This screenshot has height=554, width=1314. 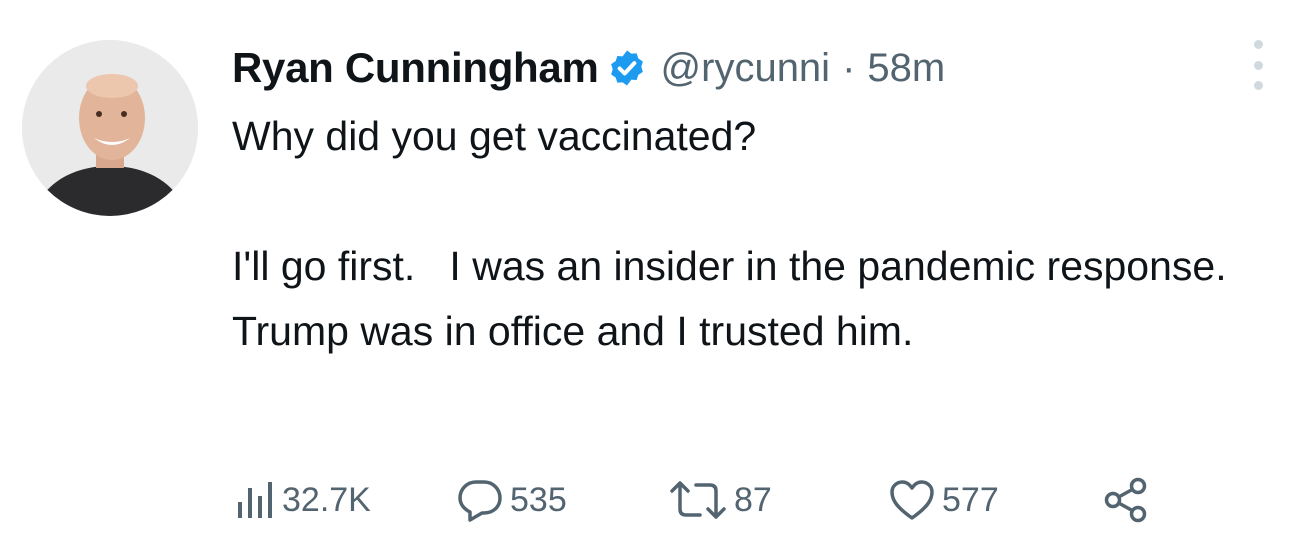 I want to click on reply-count: 535, so click(x=538, y=499).